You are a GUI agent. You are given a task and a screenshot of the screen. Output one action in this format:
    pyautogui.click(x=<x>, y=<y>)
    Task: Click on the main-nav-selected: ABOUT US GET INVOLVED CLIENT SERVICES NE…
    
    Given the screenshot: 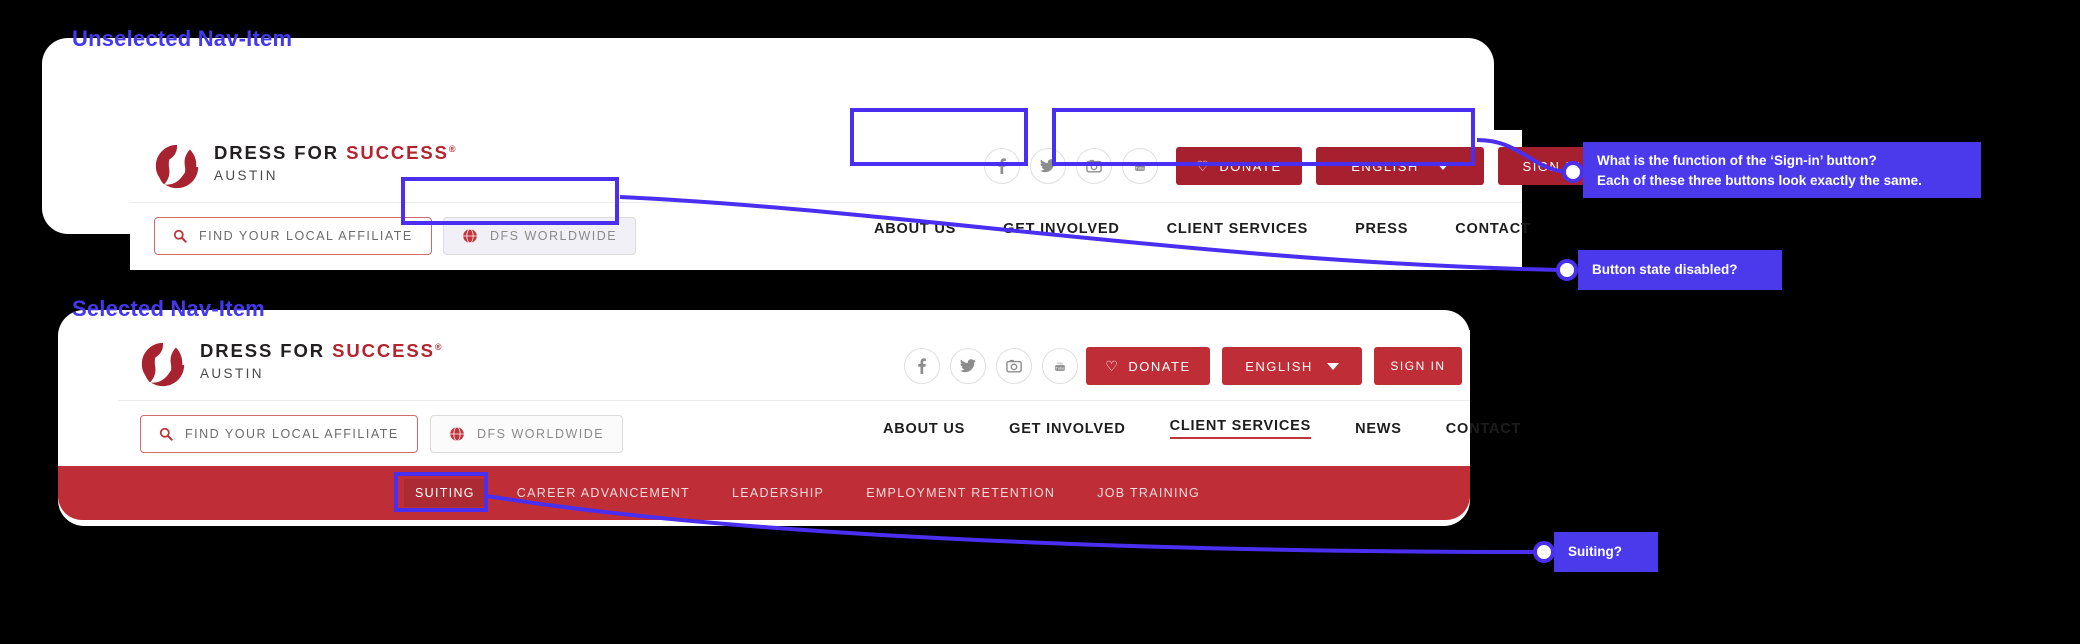 What is the action you would take?
    pyautogui.click(x=1202, y=428)
    